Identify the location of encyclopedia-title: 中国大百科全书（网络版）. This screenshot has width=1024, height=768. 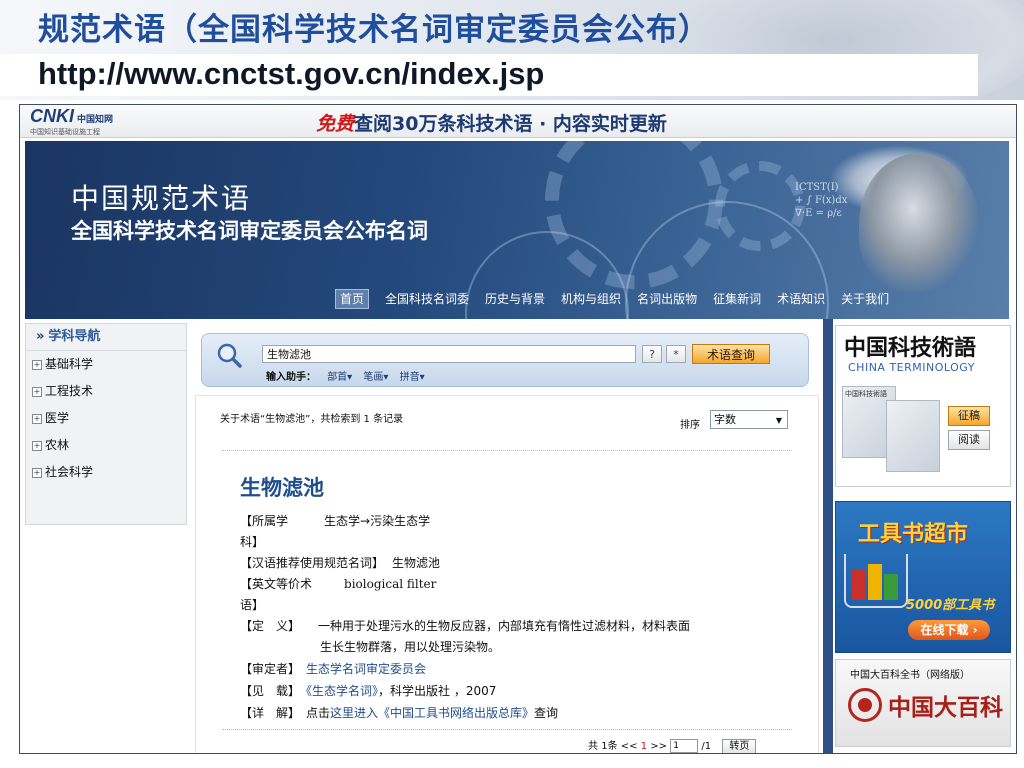
(910, 675).